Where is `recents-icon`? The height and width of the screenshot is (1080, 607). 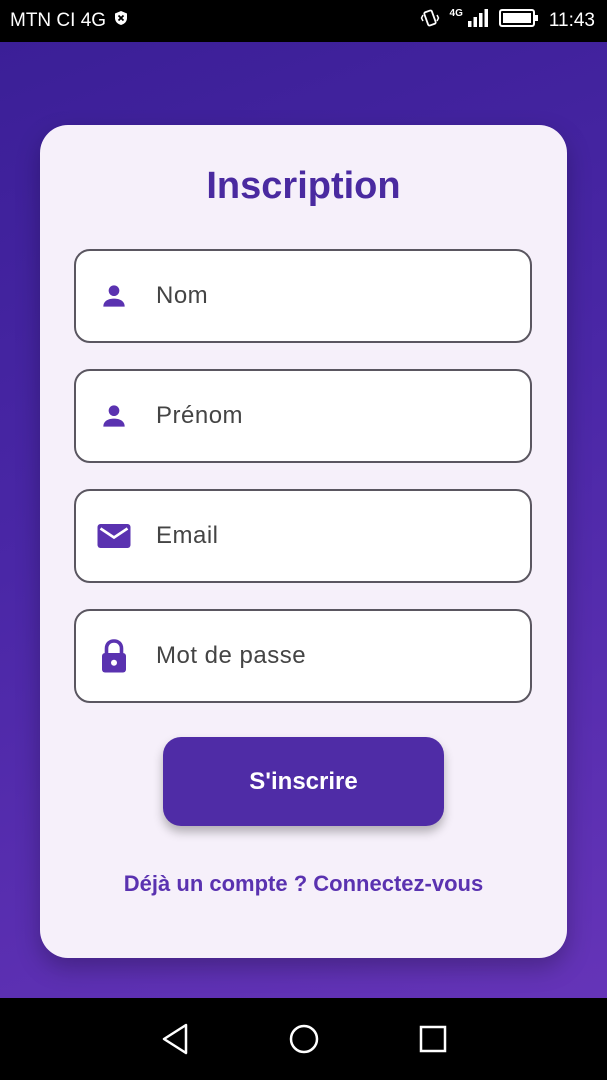 recents-icon is located at coordinates (433, 1039).